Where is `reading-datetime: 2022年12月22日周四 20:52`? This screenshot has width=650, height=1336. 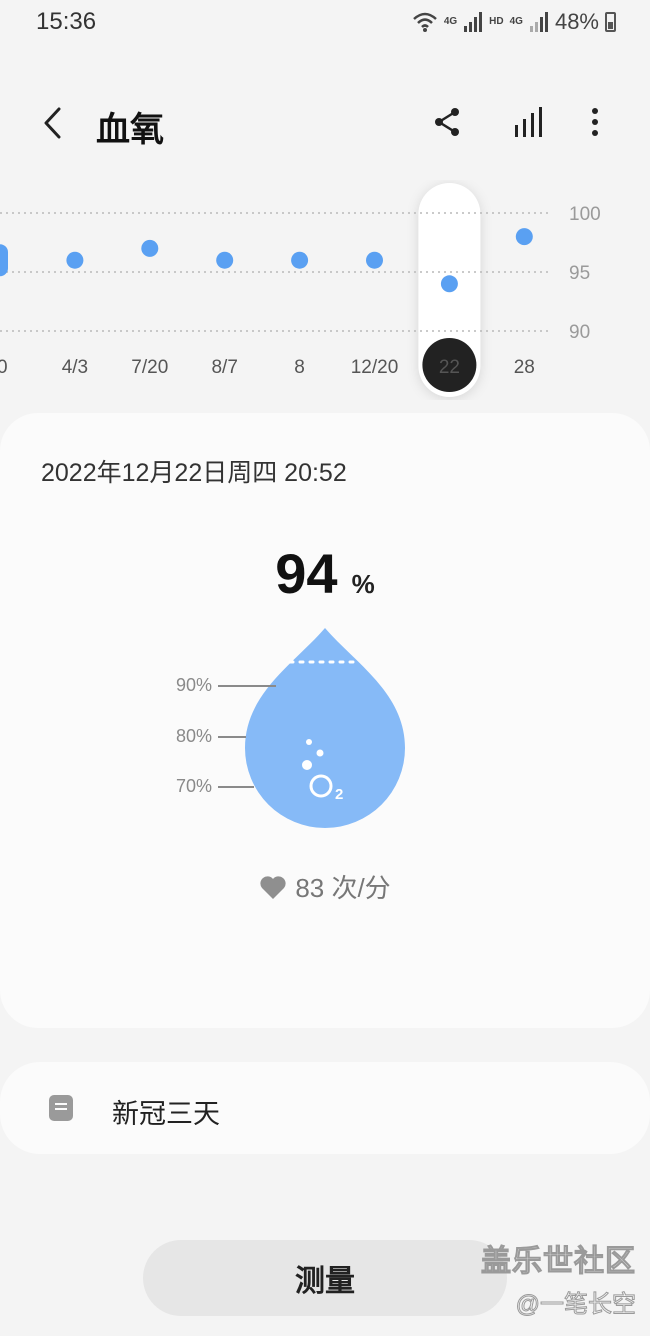
reading-datetime: 2022年12月22日周四 20:52 is located at coordinates (194, 473).